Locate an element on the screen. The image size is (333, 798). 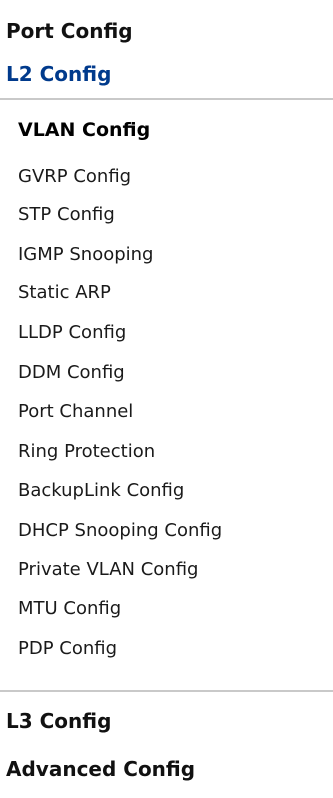
submenu-item-igmp-snooping: IGMP Snooping is located at coordinates (85, 255).